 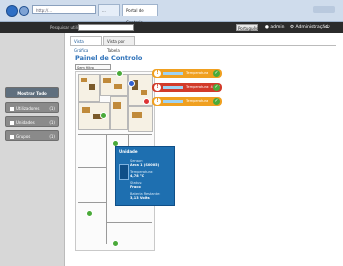 I want to click on logout-link: ⏻, so click(x=328, y=27).